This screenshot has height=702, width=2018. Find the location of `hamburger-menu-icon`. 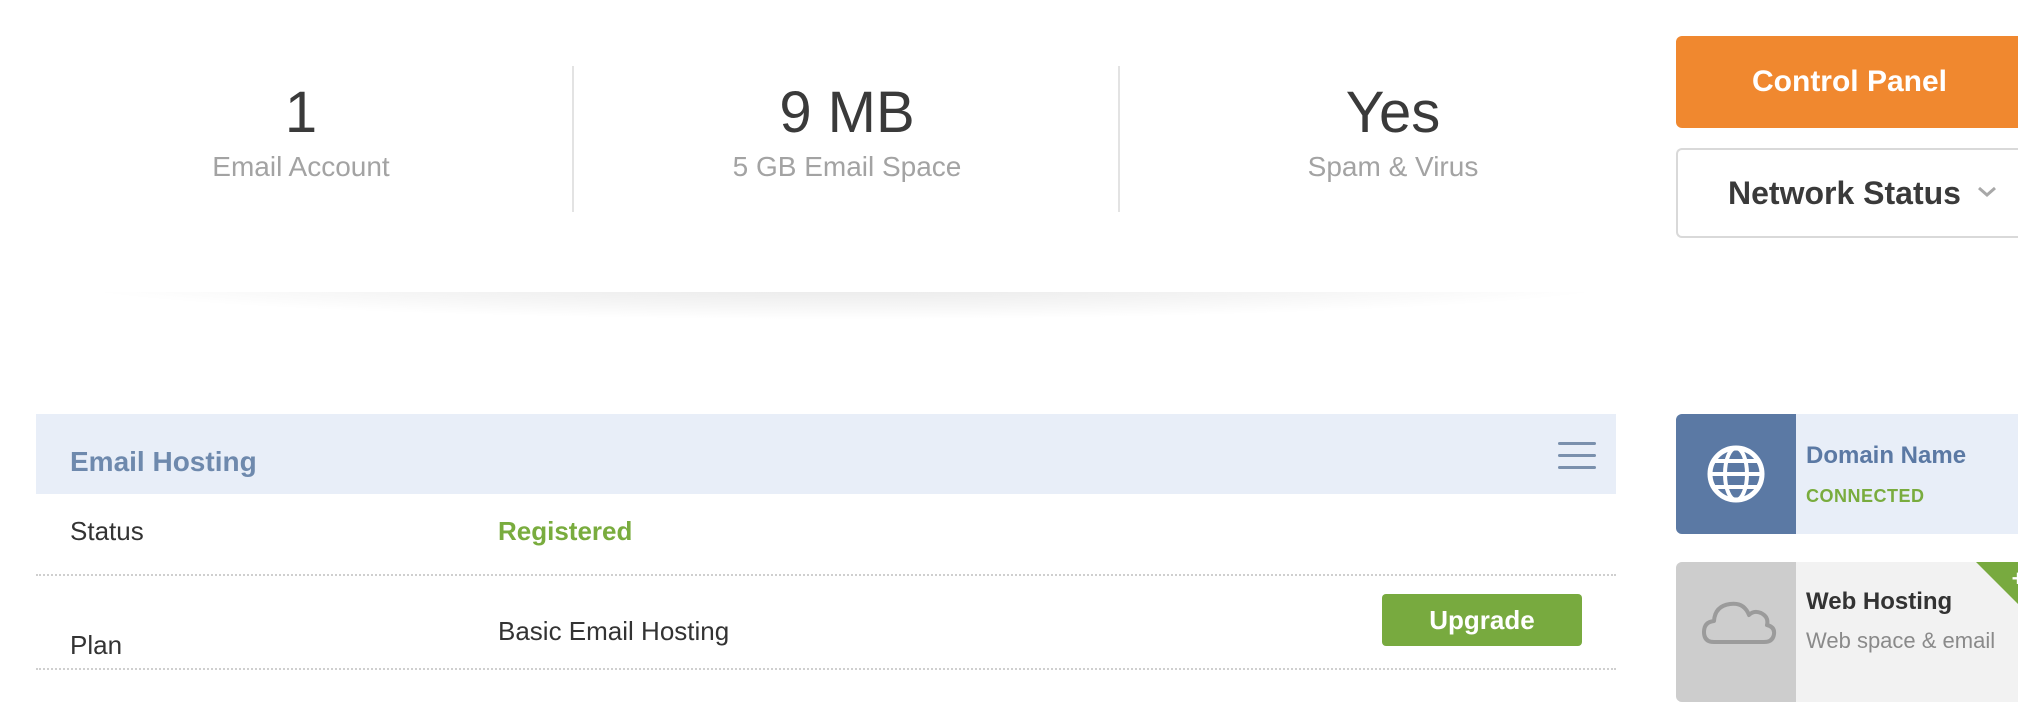

hamburger-menu-icon is located at coordinates (1577, 456).